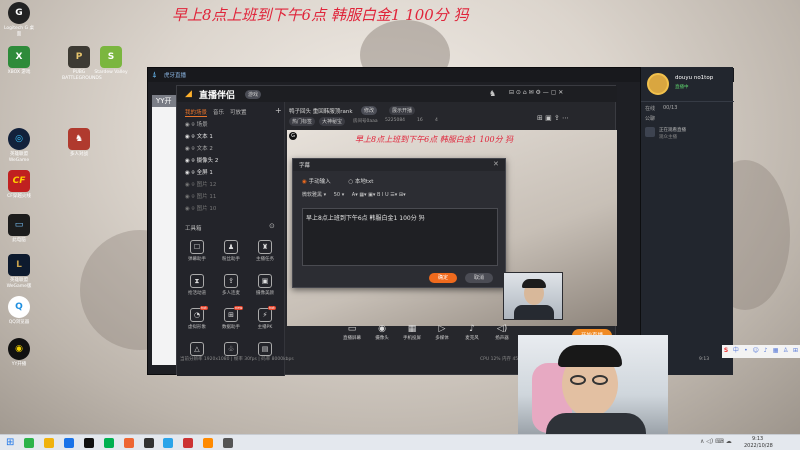  What do you see at coordinates (756, 351) in the screenshot?
I see `emoji-icon: ☺` at bounding box center [756, 351].